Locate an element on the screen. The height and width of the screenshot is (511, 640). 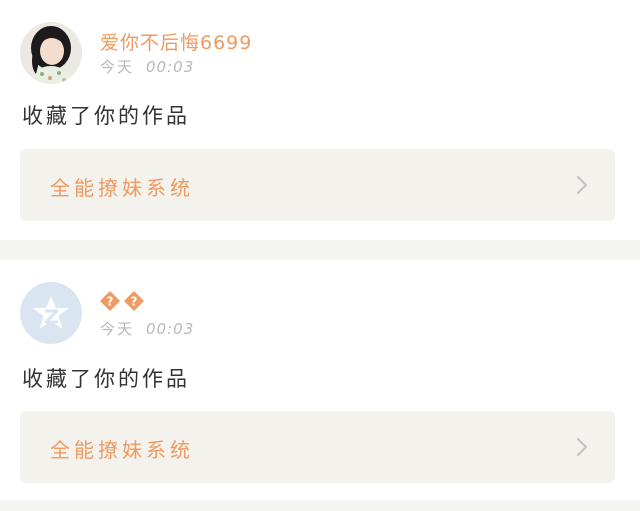
qq-default-avatar-icon is located at coordinates (51, 313).